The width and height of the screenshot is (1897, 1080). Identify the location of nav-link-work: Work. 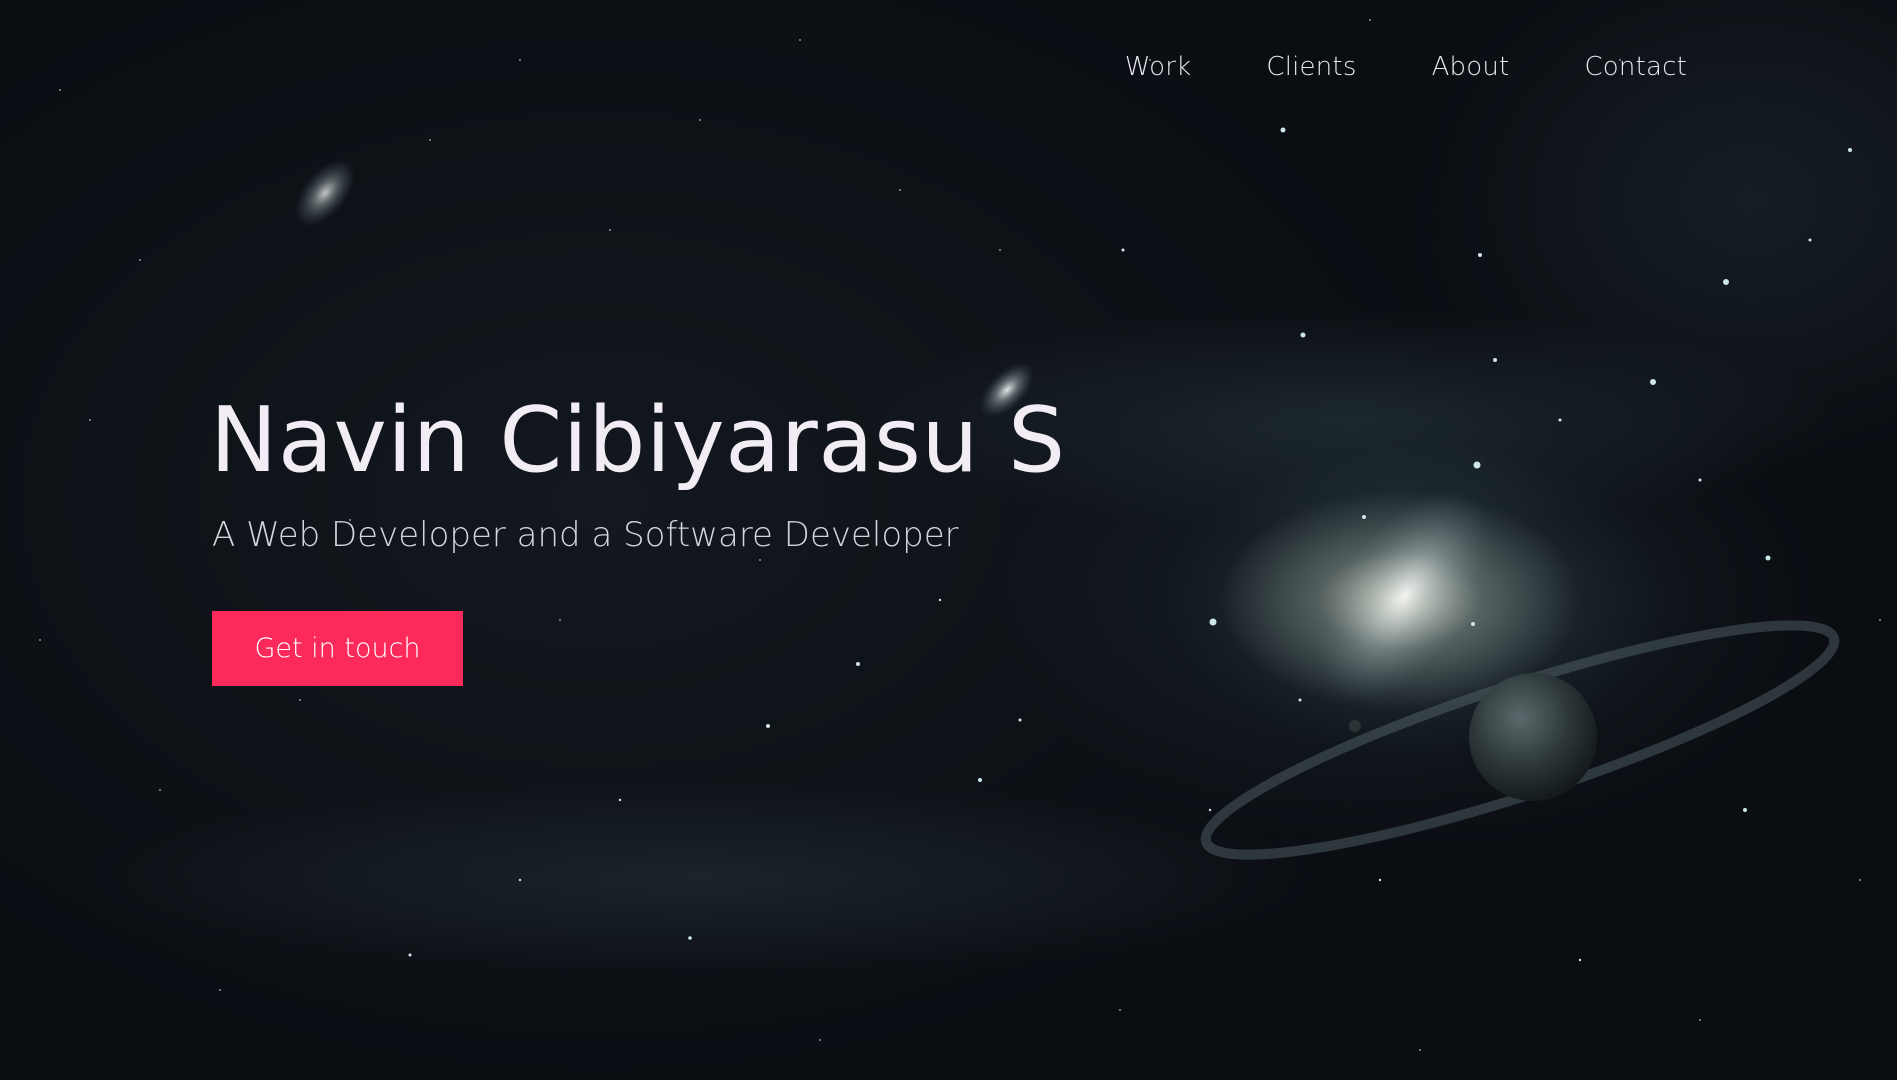
(1158, 67).